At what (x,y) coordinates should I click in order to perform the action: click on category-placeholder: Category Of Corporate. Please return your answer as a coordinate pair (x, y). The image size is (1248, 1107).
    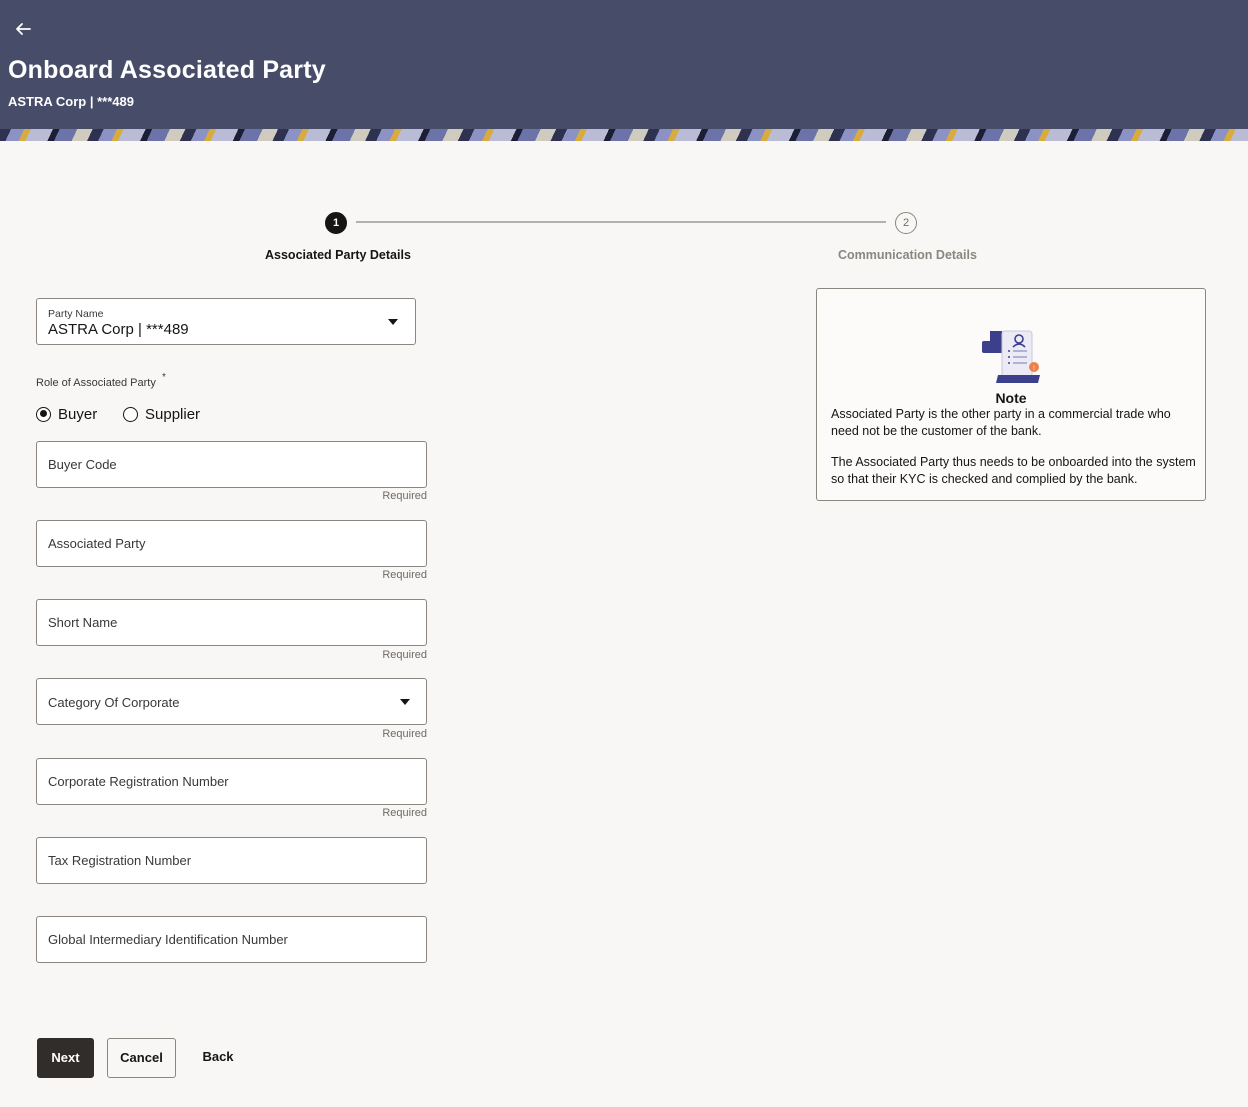
    Looking at the image, I should click on (114, 702).